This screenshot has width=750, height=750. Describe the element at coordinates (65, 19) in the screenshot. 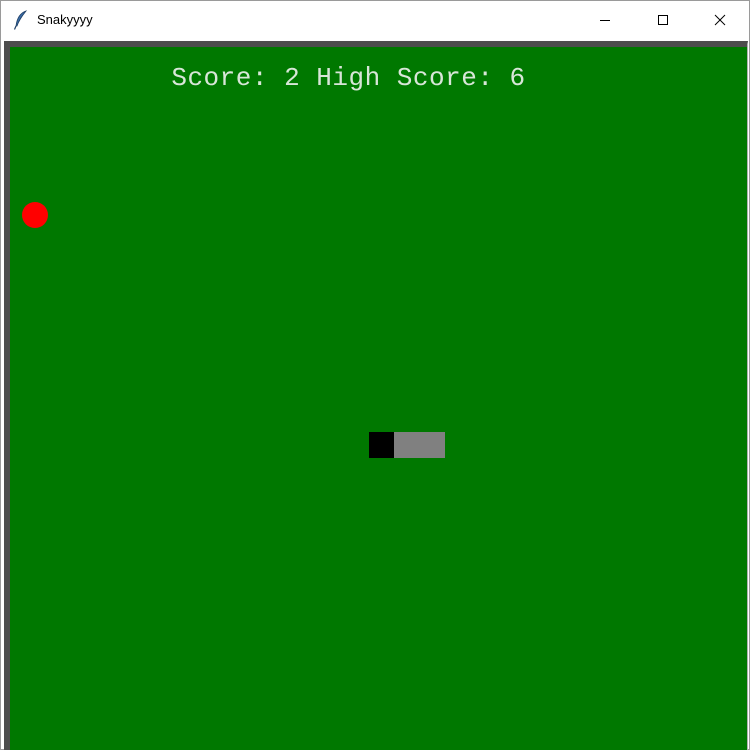

I see `window-title: Snakyyyy` at that location.